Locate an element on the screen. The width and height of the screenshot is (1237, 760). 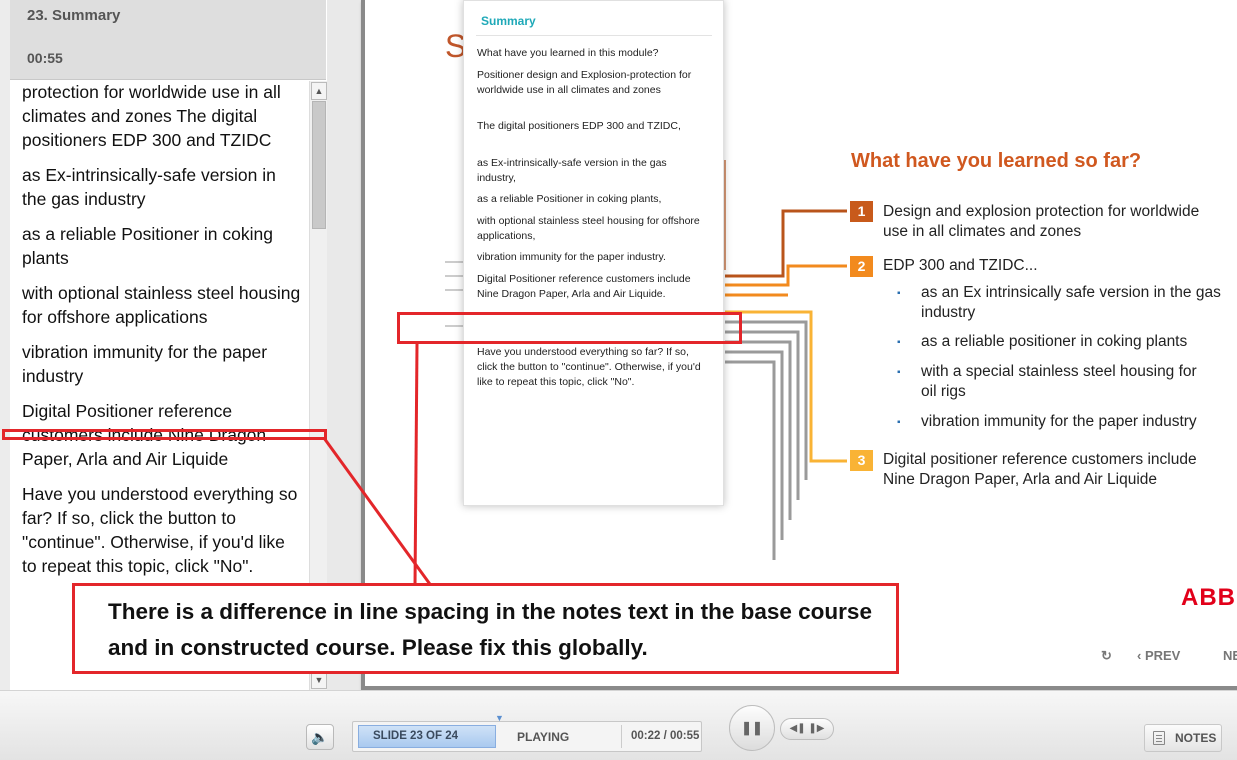
notes-label: NOTES is located at coordinates (1196, 738).